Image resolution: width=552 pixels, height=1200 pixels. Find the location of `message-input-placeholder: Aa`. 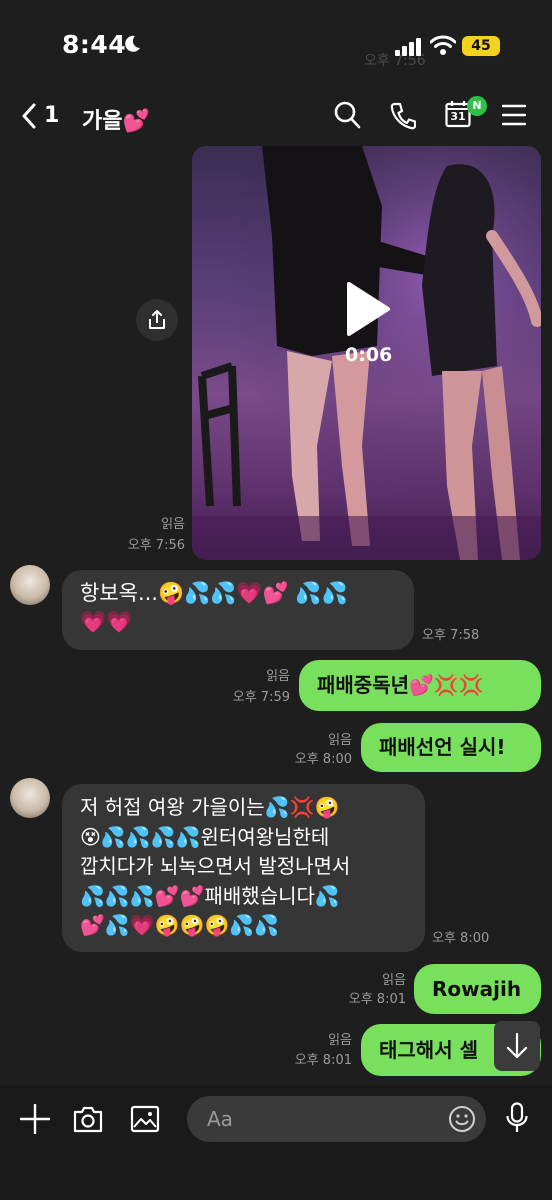

message-input-placeholder: Aa is located at coordinates (220, 1119).